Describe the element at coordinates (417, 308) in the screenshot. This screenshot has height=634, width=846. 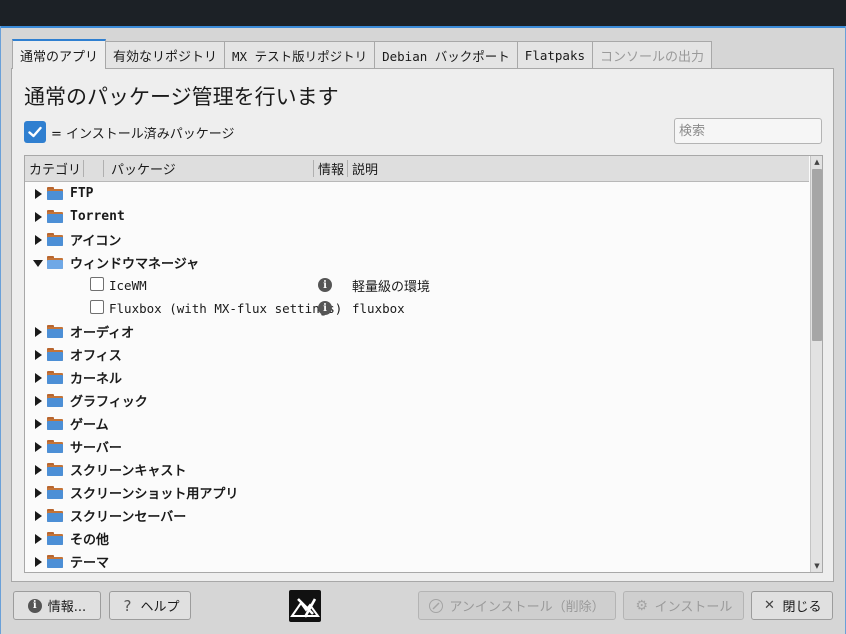
I see `package-row: Fluxbox (with MX-flux settings) i fluxbox` at that location.